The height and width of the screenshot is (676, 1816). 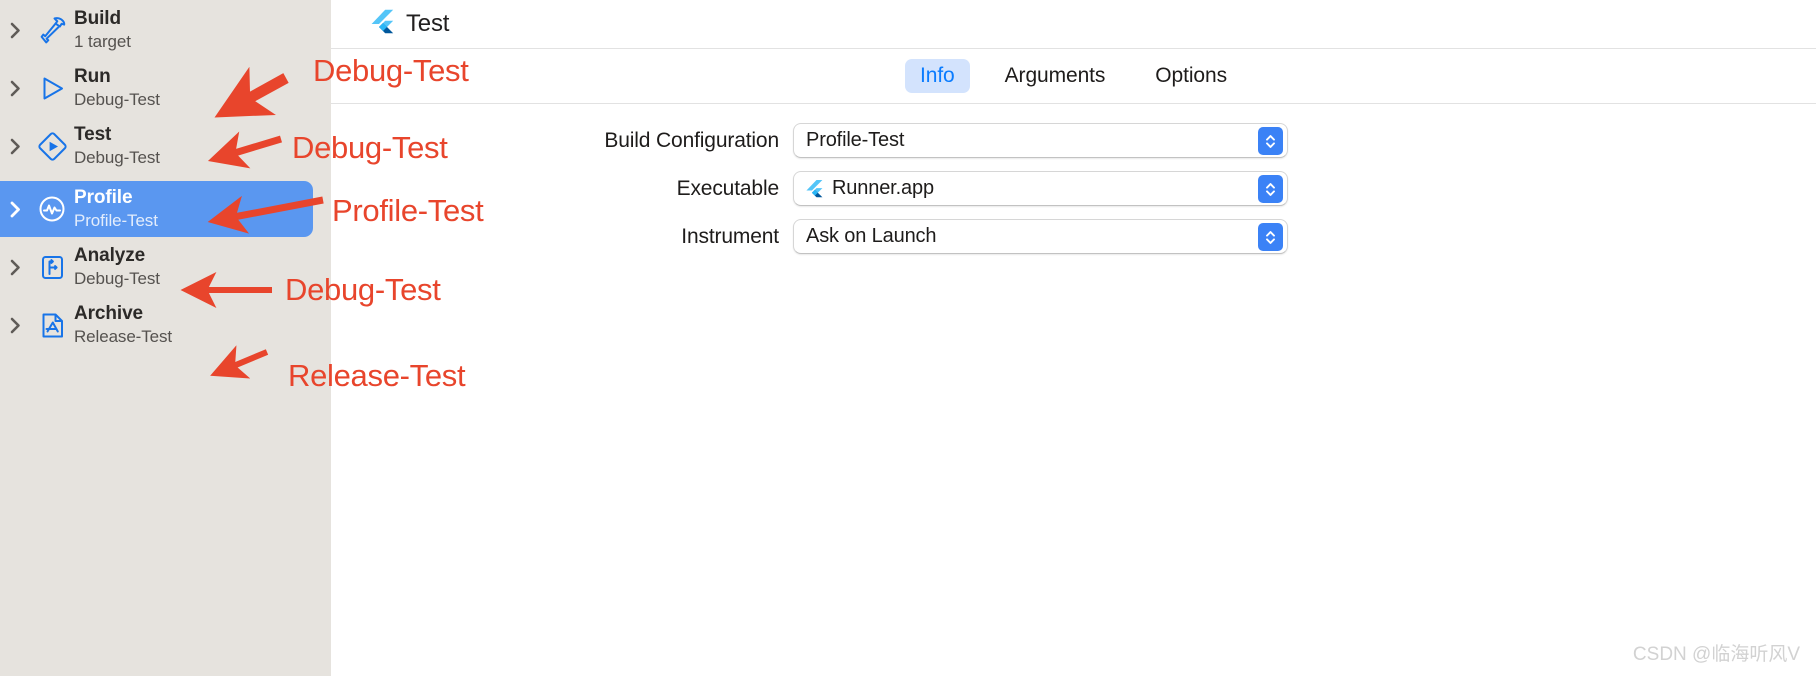 I want to click on sidebar-item-title: Archive, so click(x=109, y=314).